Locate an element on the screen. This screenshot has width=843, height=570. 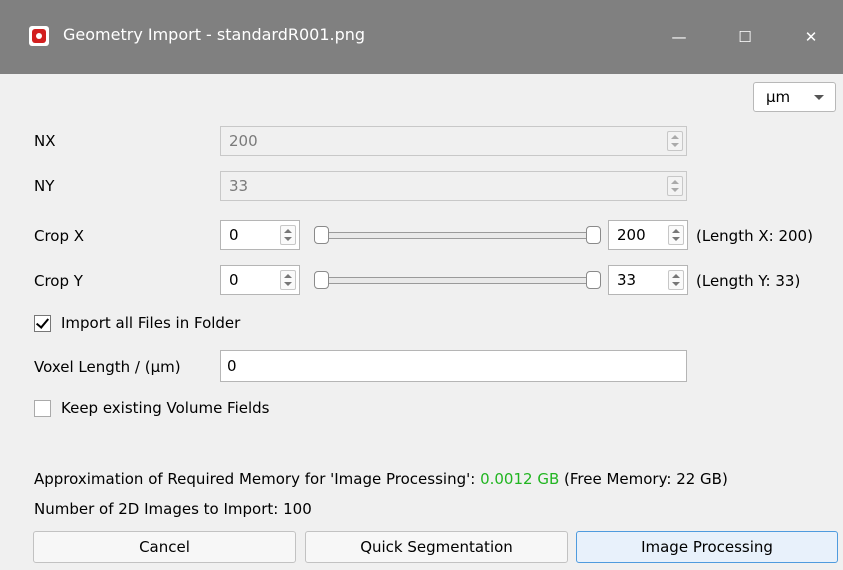
crop-x-range-slider is located at coordinates (456, 235).